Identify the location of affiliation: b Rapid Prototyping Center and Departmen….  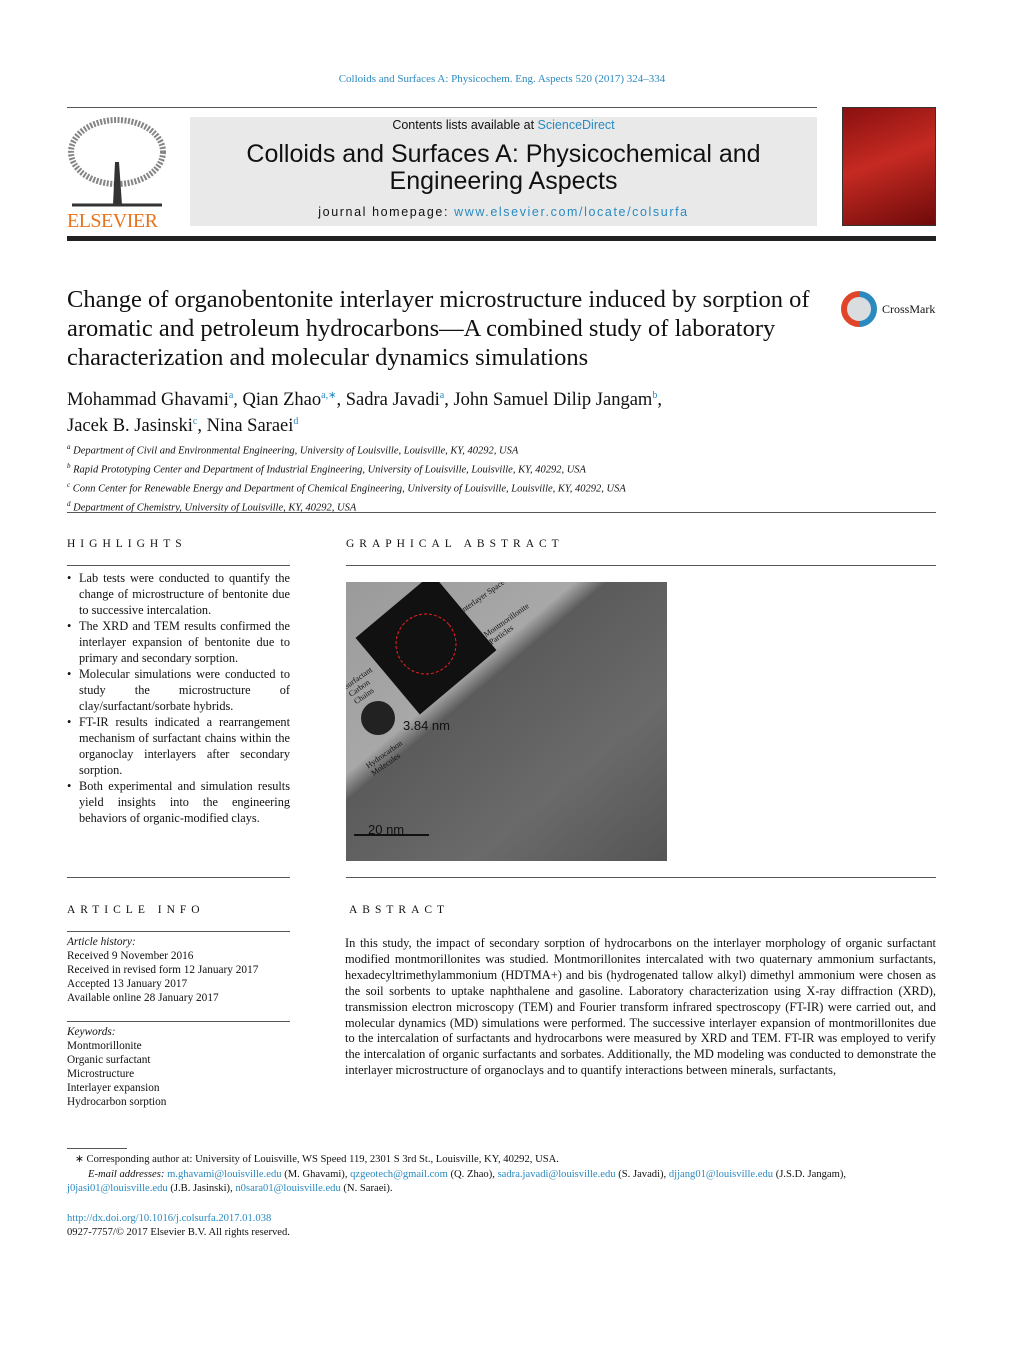
(326, 468).